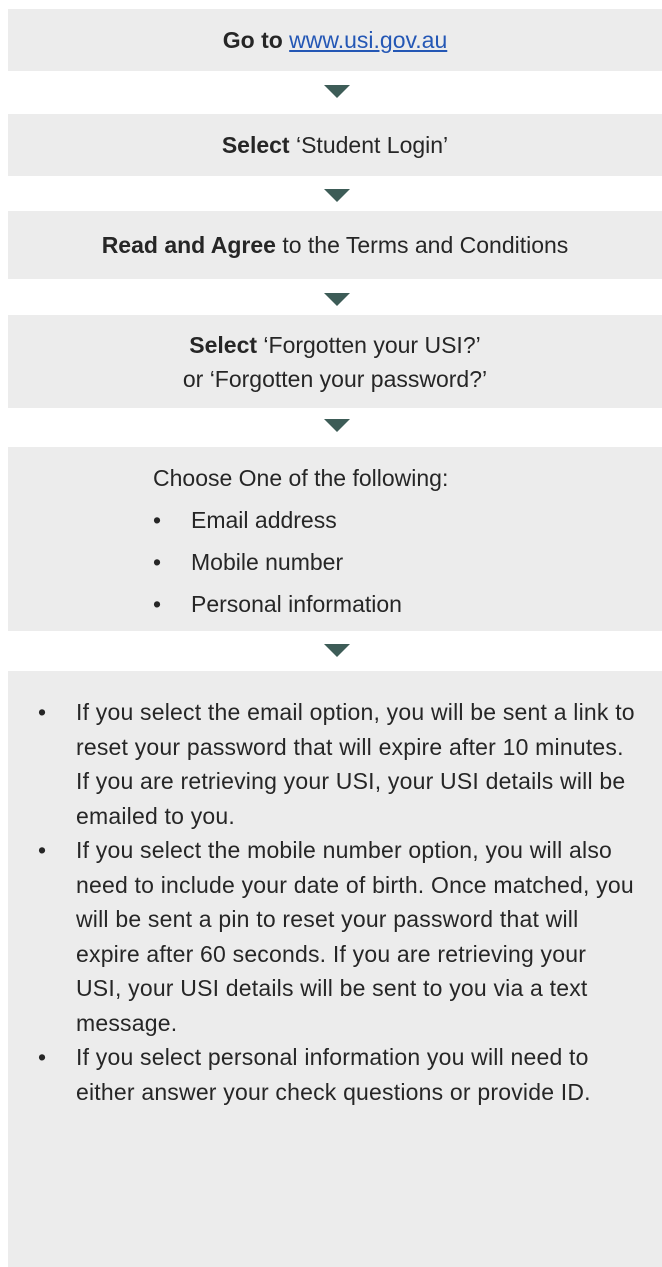  I want to click on step-2-text: Select ‘Student Login’, so click(335, 145).